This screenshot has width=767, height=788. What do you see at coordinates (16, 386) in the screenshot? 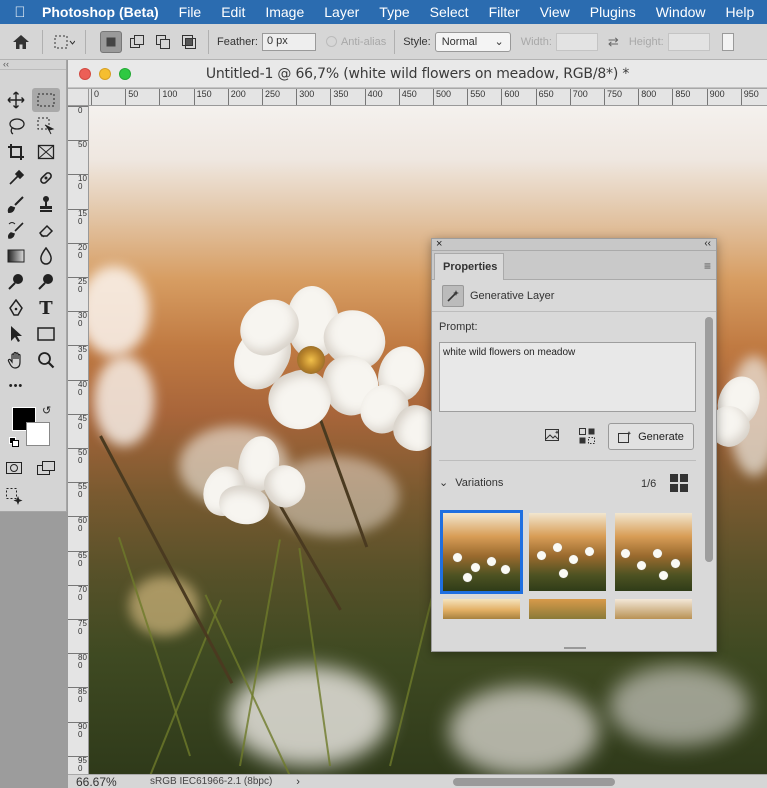
I see `edit-toolbar-icon: •••` at bounding box center [16, 386].